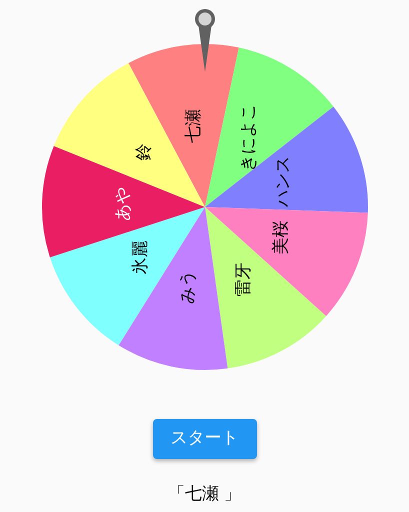 The image size is (409, 512). Describe the element at coordinates (205, 40) in the screenshot. I see `pointer-icon` at that location.